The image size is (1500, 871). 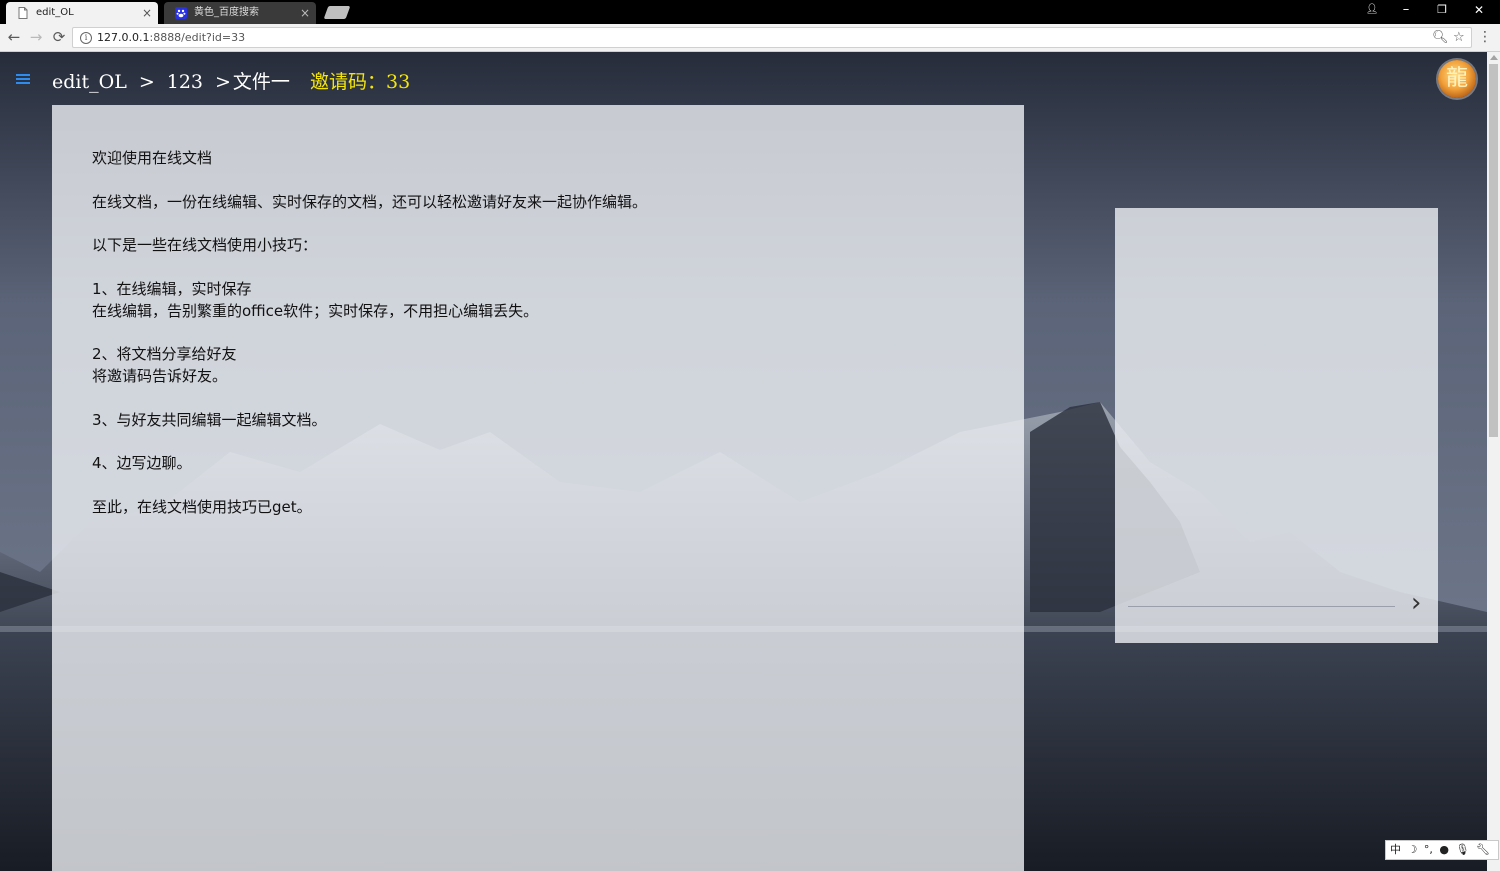 What do you see at coordinates (23, 13) in the screenshot?
I see `page-icon` at bounding box center [23, 13].